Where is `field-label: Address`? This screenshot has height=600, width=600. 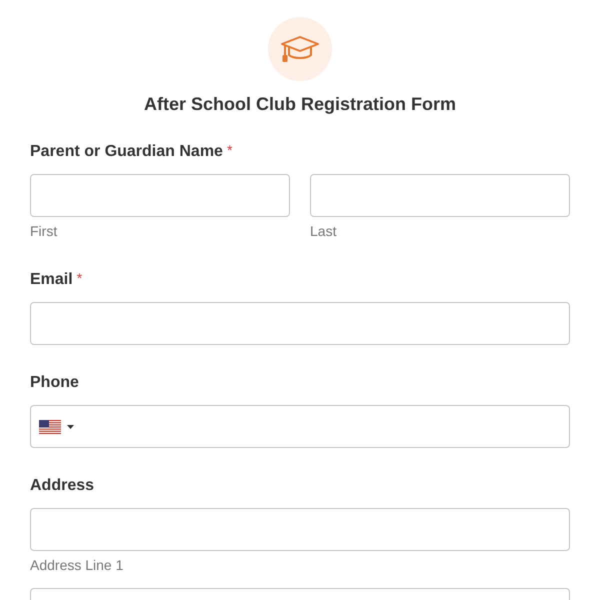 field-label: Address is located at coordinates (62, 486).